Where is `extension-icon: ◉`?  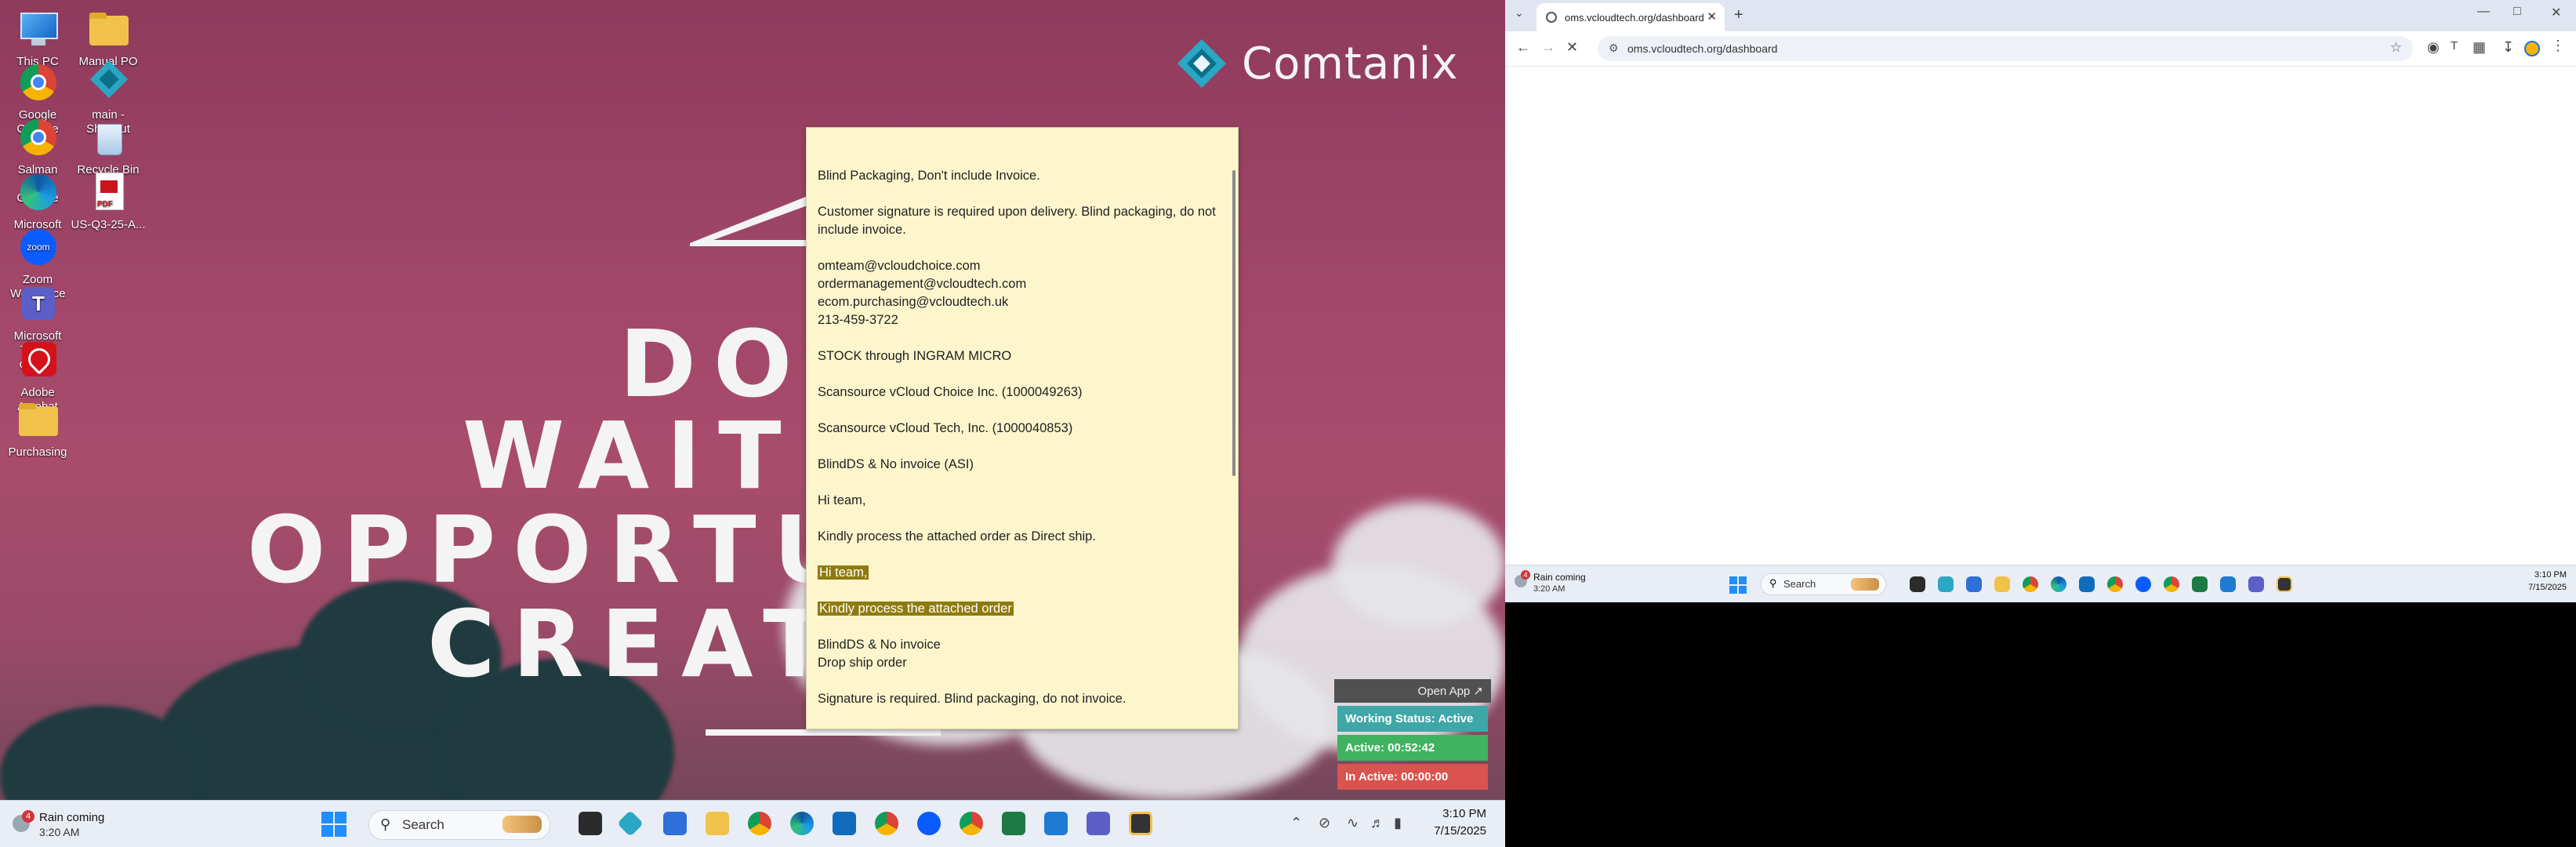
extension-icon: ◉ is located at coordinates (2434, 47).